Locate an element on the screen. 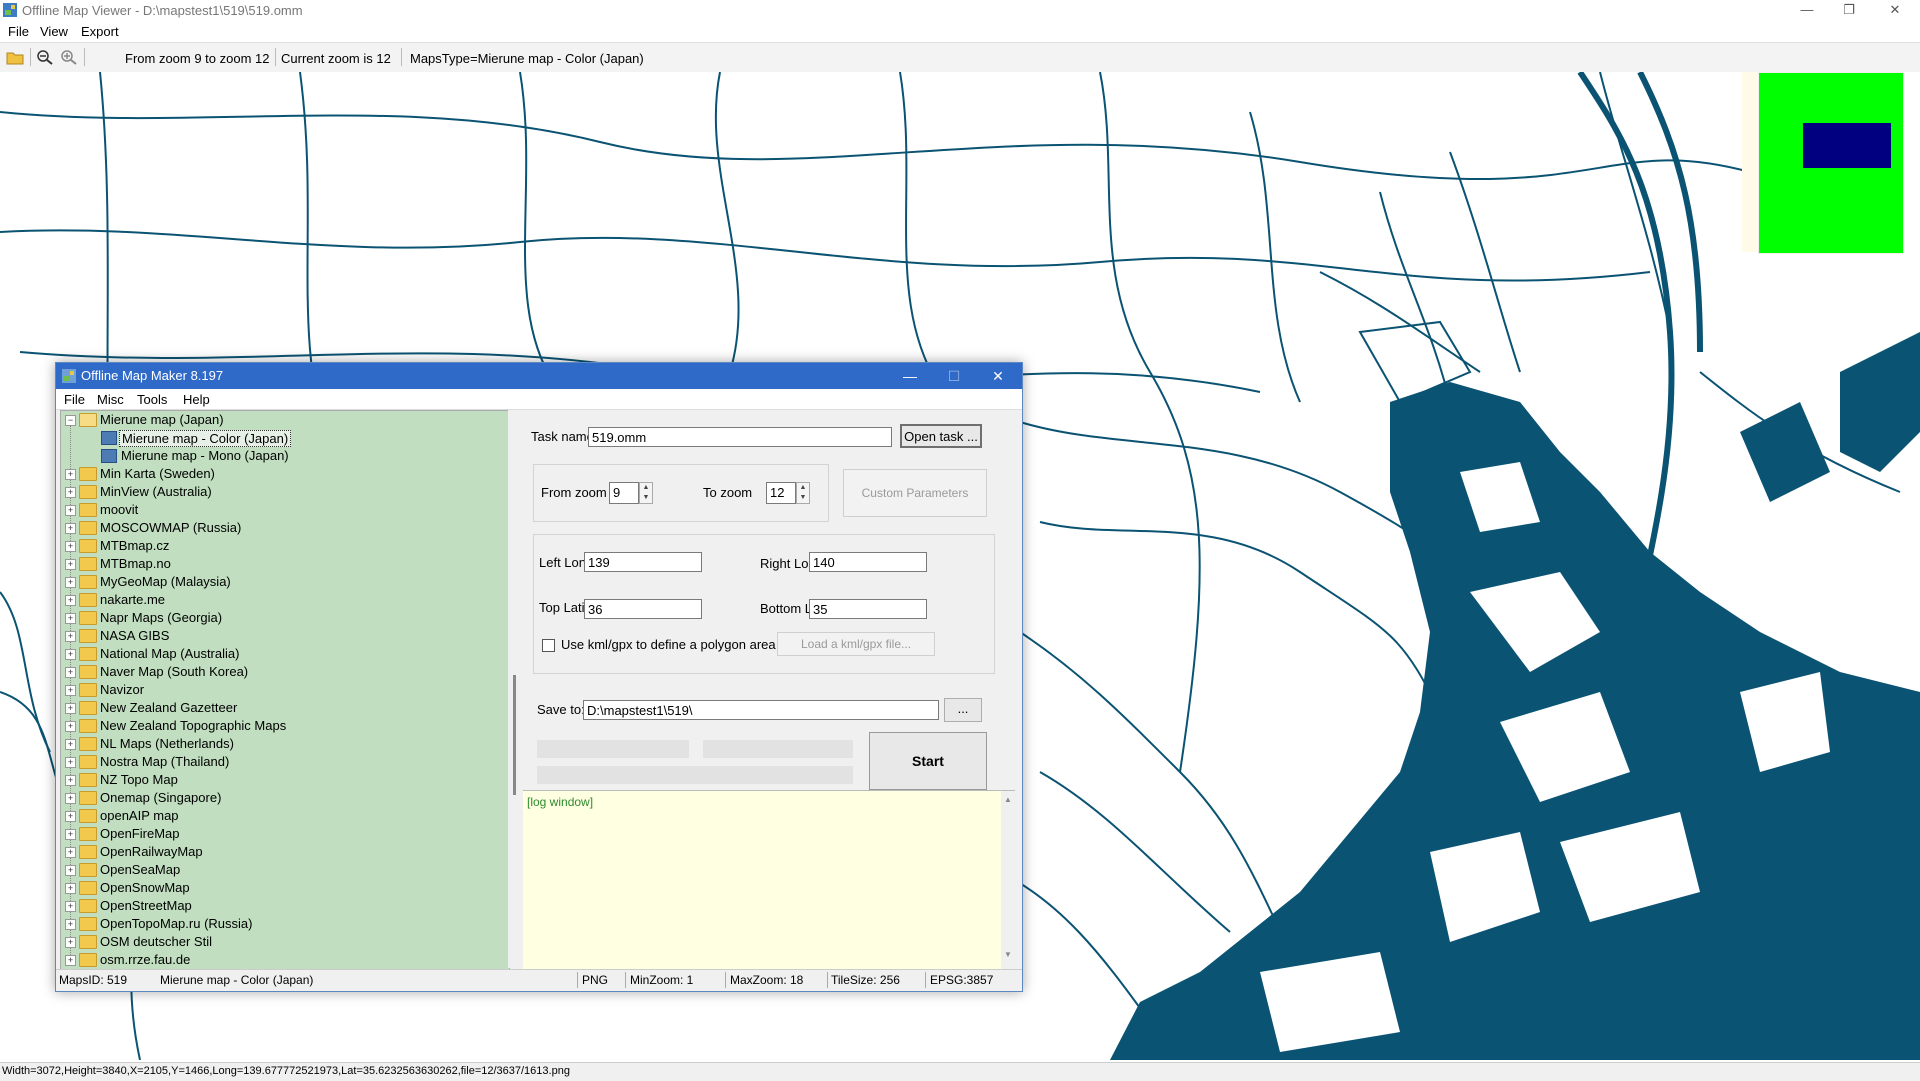 Image resolution: width=1920 pixels, height=1081 pixels. tree-item: + New Zealand Topographic Maps is located at coordinates (285, 726).